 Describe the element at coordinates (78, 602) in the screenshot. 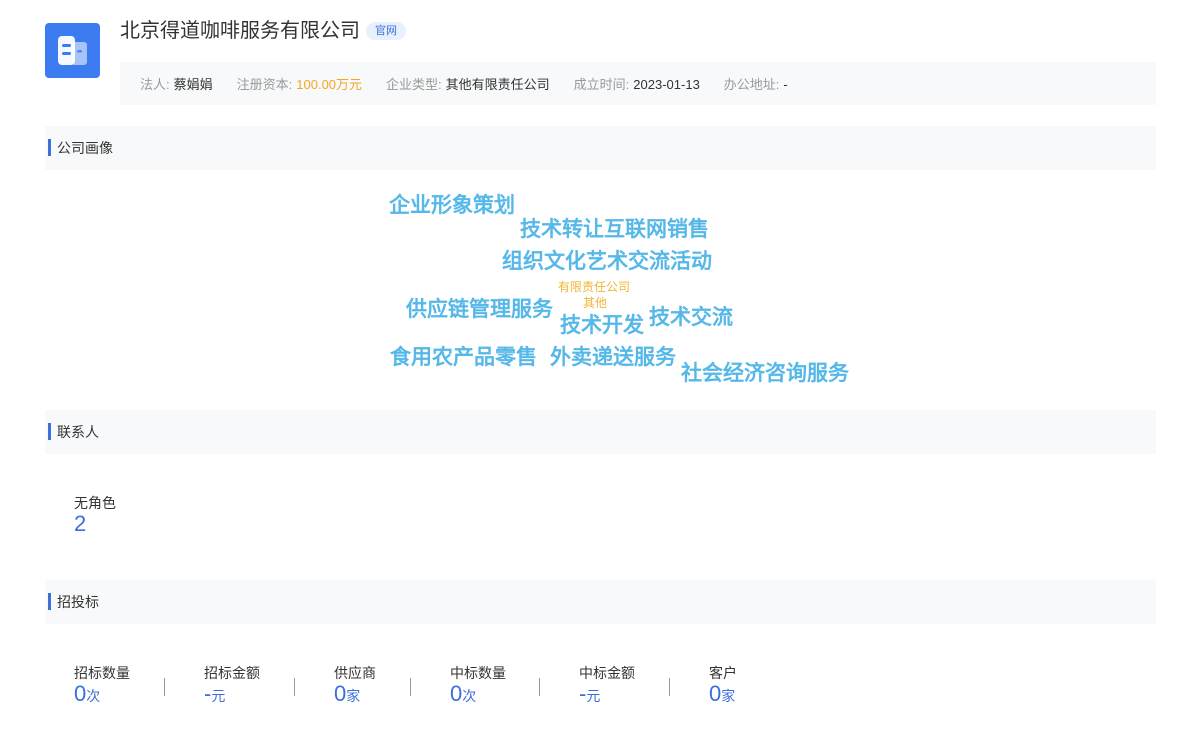

I see `section-title: 招投标` at that location.